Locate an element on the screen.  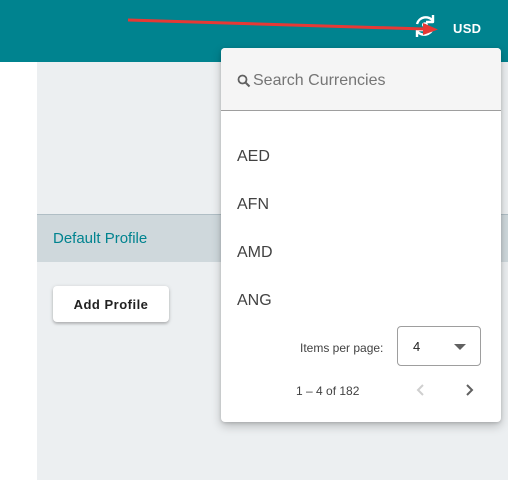
currency-code-label: USD is located at coordinates (467, 28).